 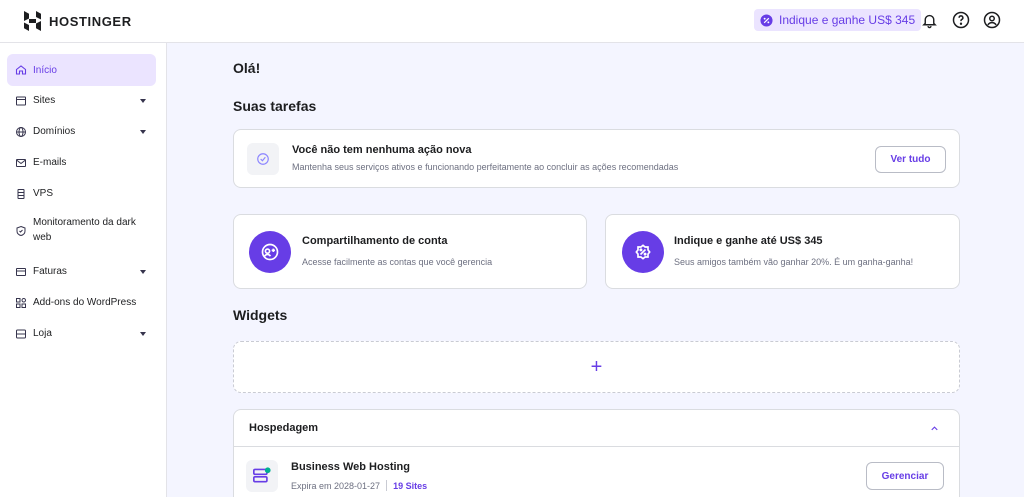 I want to click on check-circle-icon, so click(x=263, y=159).